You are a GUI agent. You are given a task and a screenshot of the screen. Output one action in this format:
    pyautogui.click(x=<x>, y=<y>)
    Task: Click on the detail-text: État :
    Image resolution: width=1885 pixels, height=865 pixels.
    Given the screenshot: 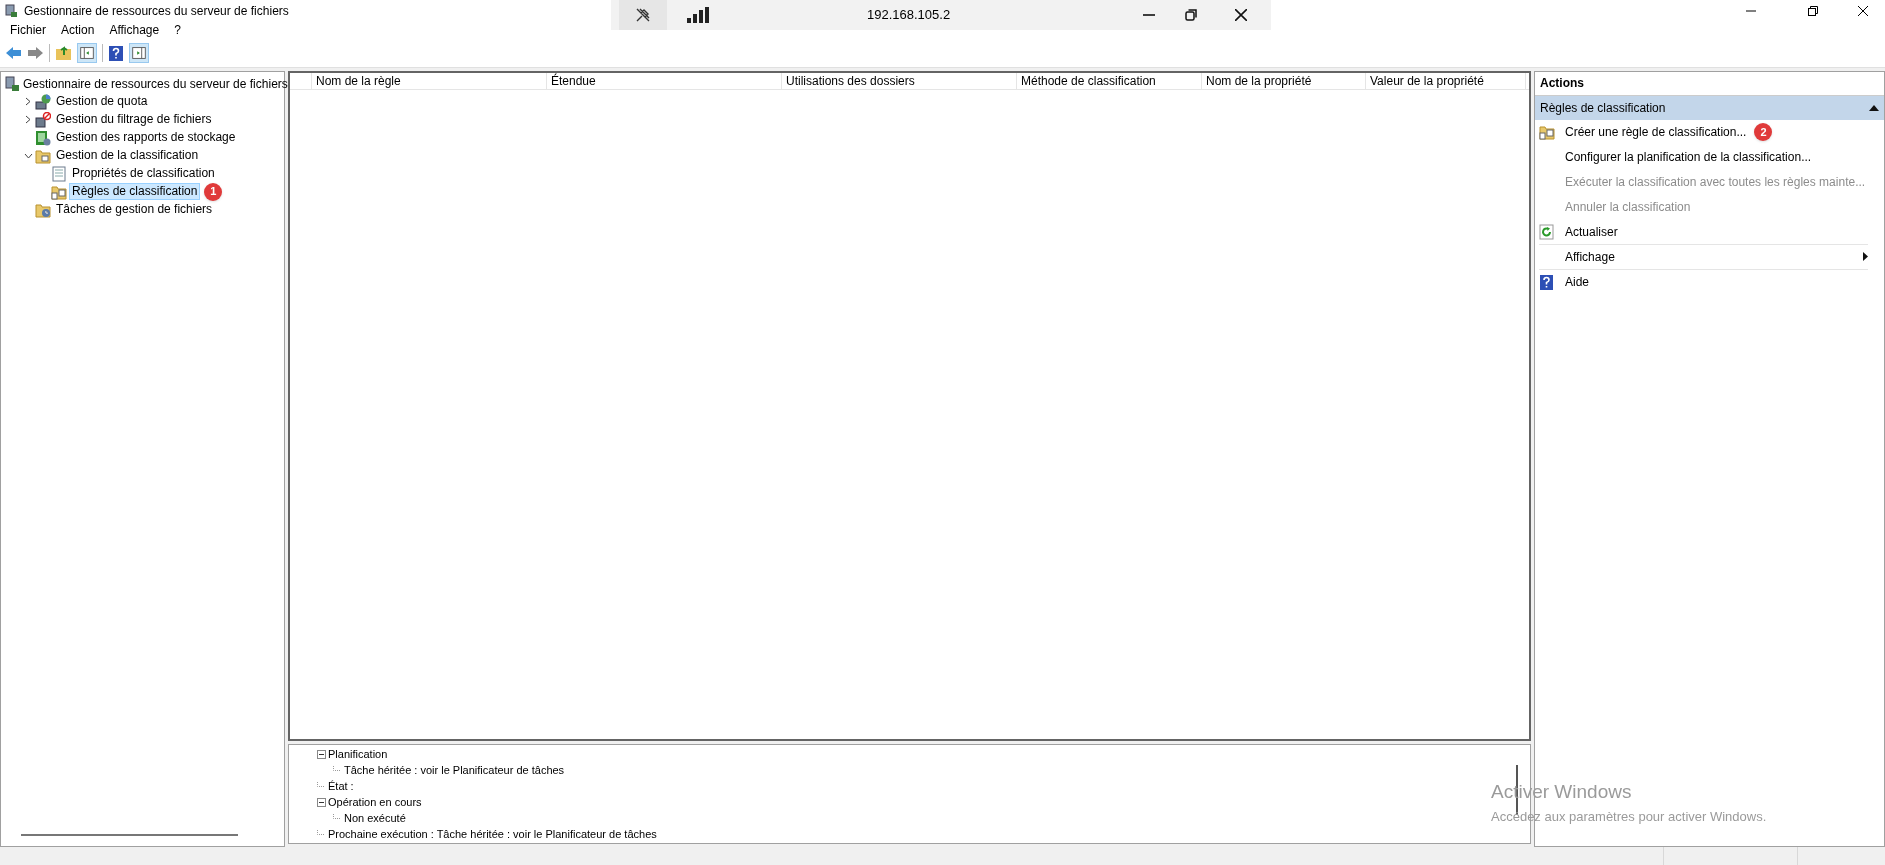 What is the action you would take?
    pyautogui.click(x=341, y=787)
    